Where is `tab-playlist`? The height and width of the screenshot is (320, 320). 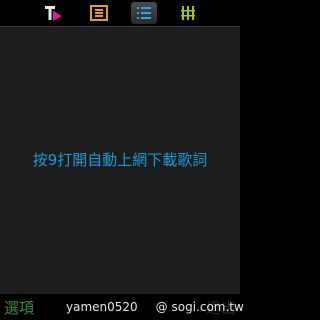
tab-playlist is located at coordinates (144, 13).